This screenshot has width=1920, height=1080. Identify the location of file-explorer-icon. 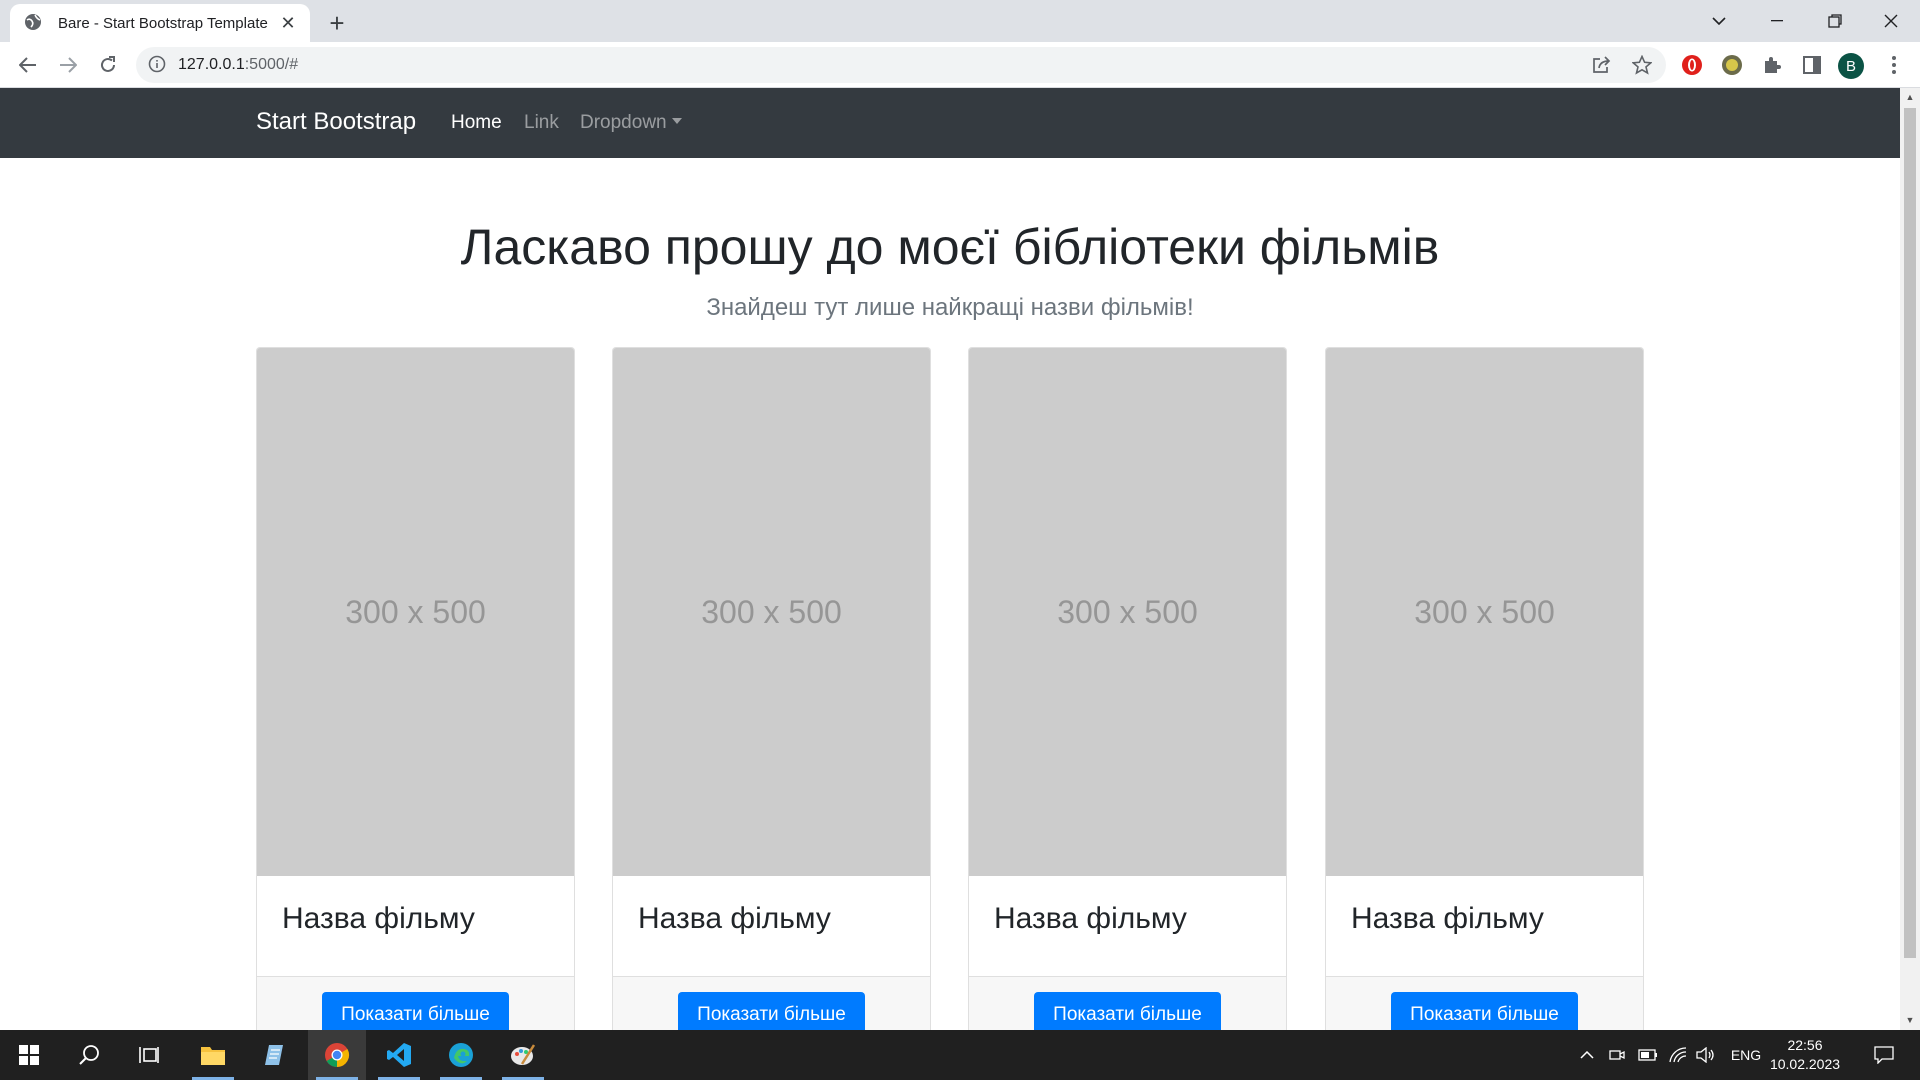
(213, 1055).